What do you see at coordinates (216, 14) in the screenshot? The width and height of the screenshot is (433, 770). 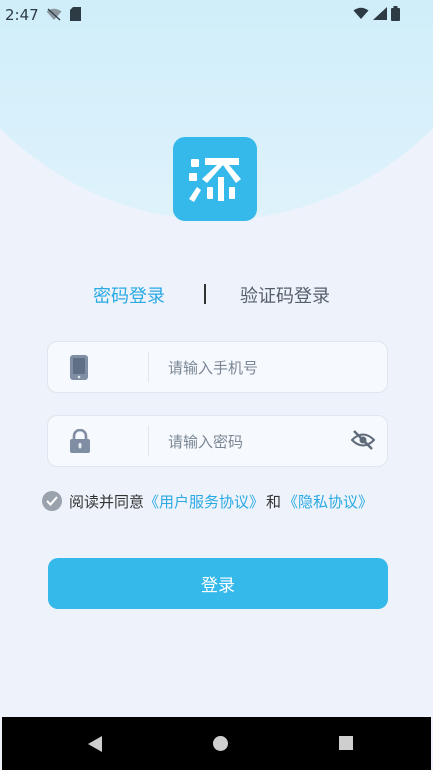 I see `status-bar: 2:47` at bounding box center [216, 14].